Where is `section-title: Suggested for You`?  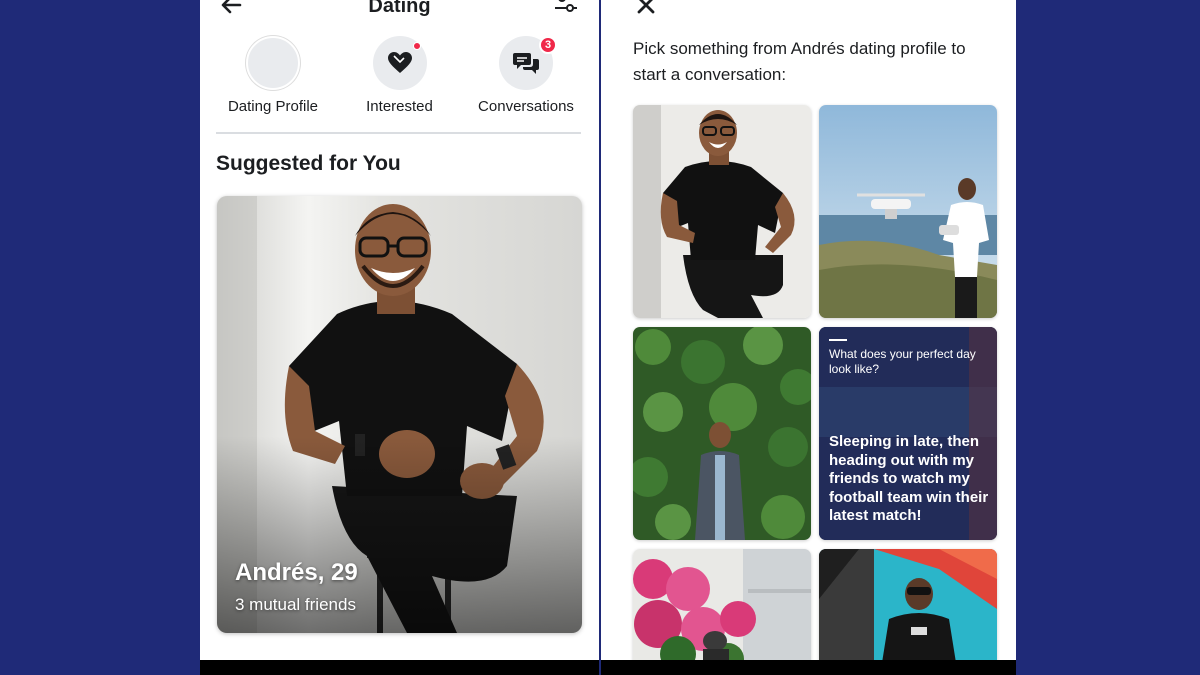
section-title: Suggested for You is located at coordinates (308, 163).